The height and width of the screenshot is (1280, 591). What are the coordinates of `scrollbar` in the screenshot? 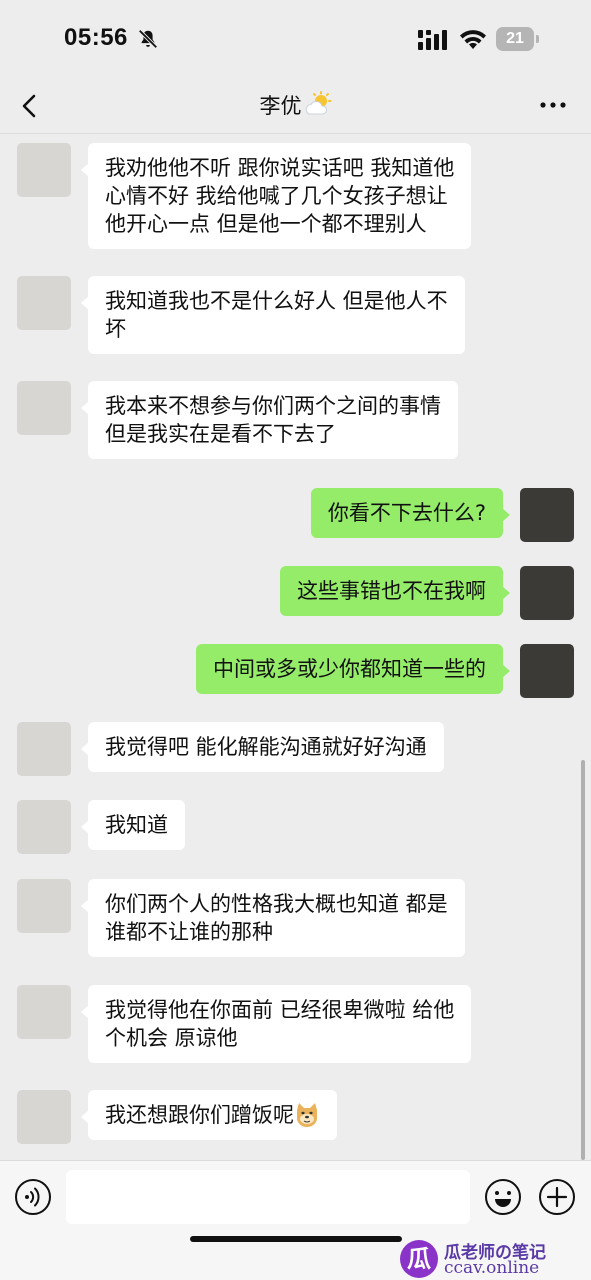 It's located at (583, 960).